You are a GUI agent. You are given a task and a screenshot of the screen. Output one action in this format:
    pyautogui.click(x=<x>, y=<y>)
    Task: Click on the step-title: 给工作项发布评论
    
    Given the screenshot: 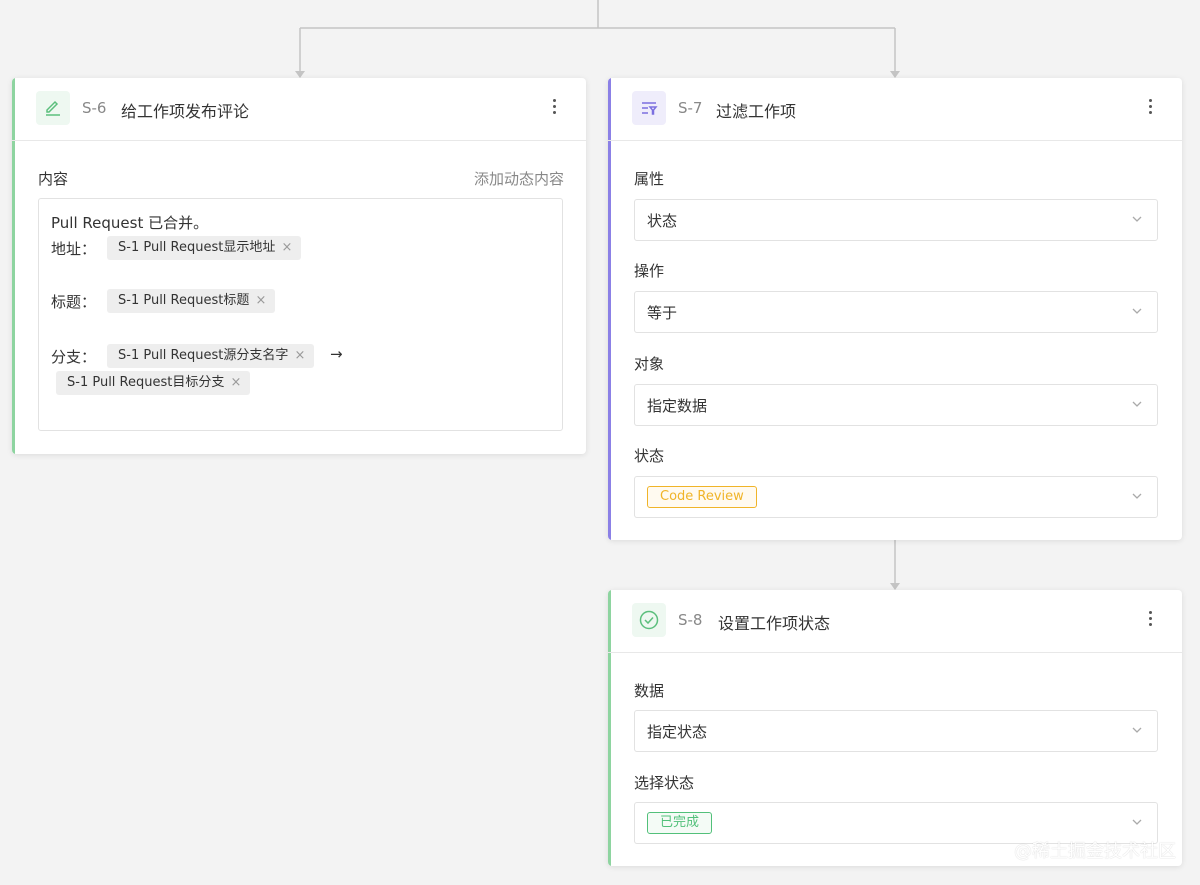 What is the action you would take?
    pyautogui.click(x=185, y=111)
    